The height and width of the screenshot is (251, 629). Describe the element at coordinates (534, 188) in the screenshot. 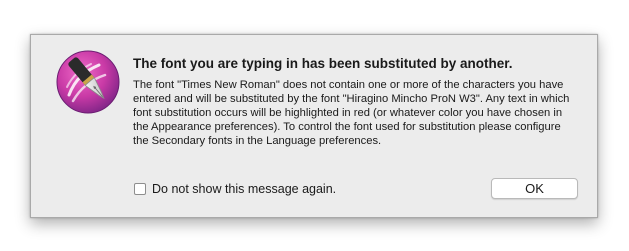

I see `ok-button: OK` at that location.